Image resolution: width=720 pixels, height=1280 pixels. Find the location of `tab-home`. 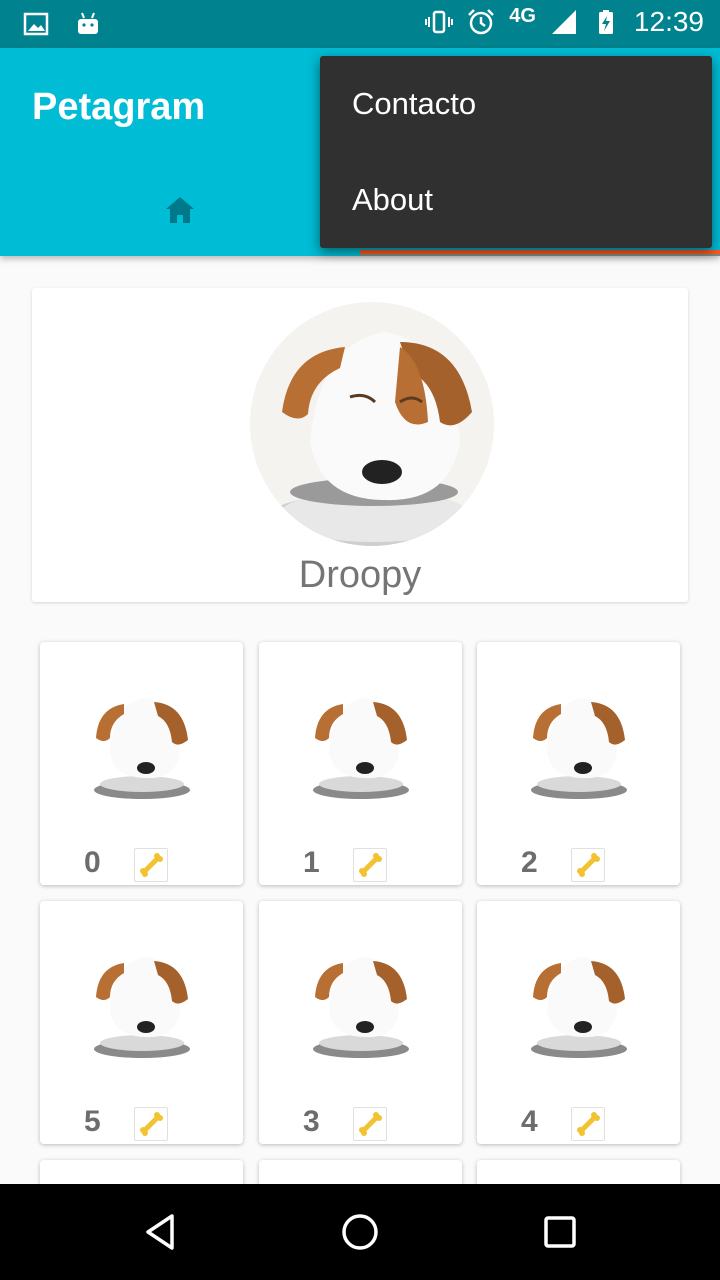

tab-home is located at coordinates (180, 210).